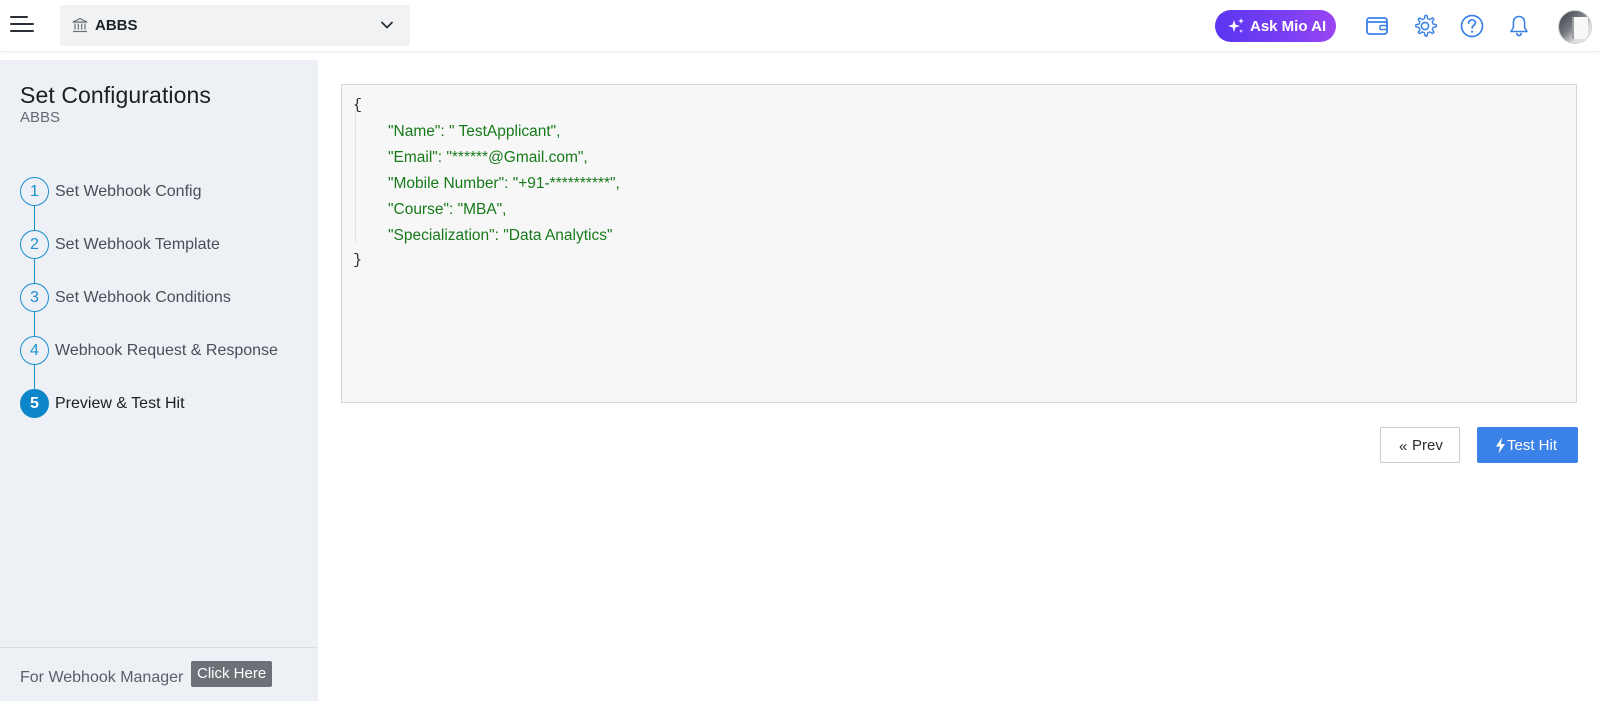 The width and height of the screenshot is (1600, 701). Describe the element at coordinates (488, 157) in the screenshot. I see `code-line: "Email": "******@Gmail.com",` at that location.